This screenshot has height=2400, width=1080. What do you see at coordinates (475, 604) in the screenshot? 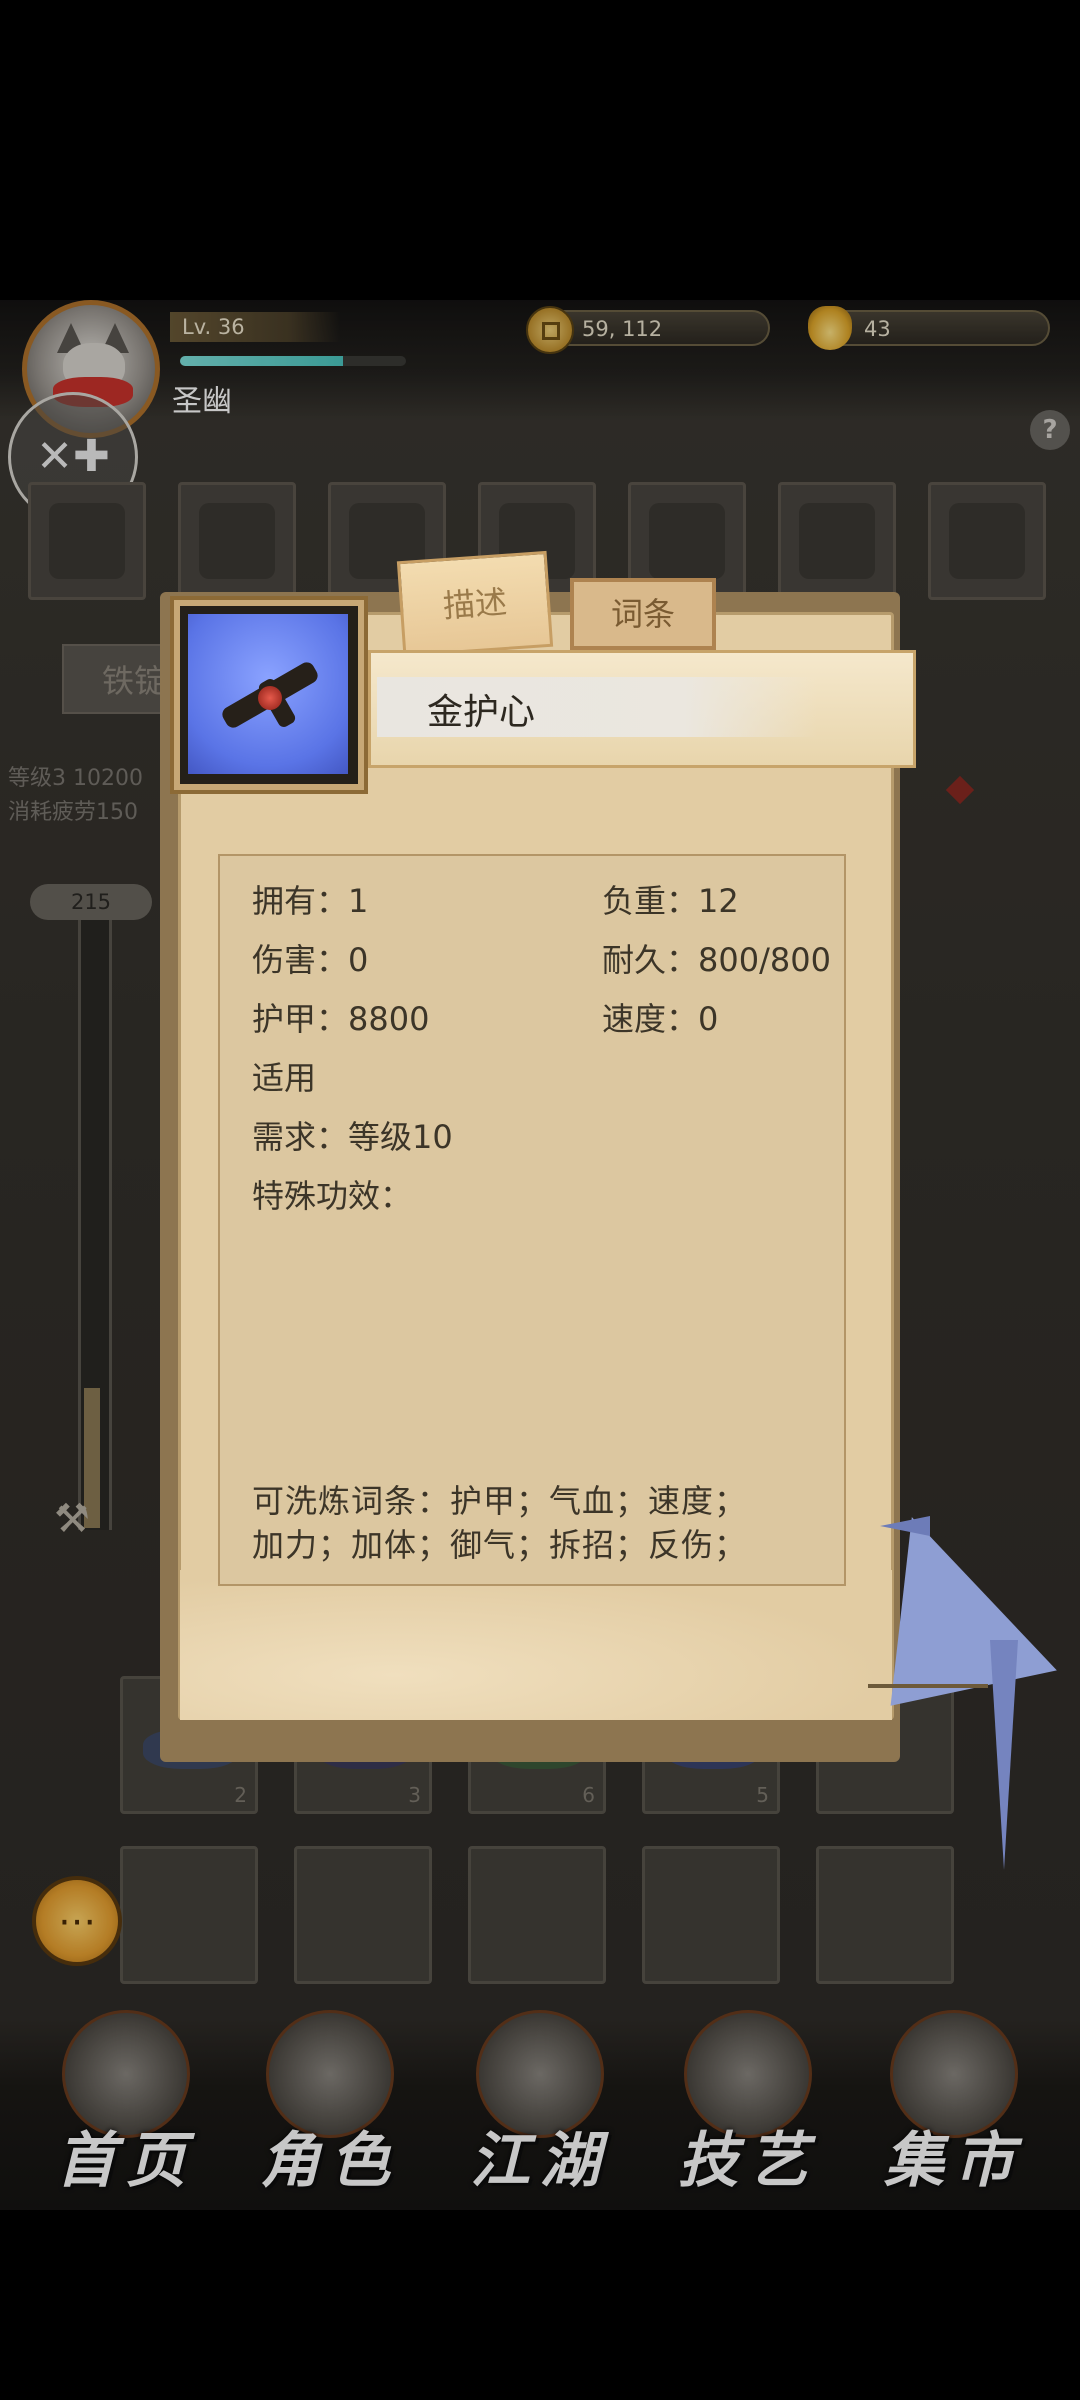
I see `tab-description: 描述` at bounding box center [475, 604].